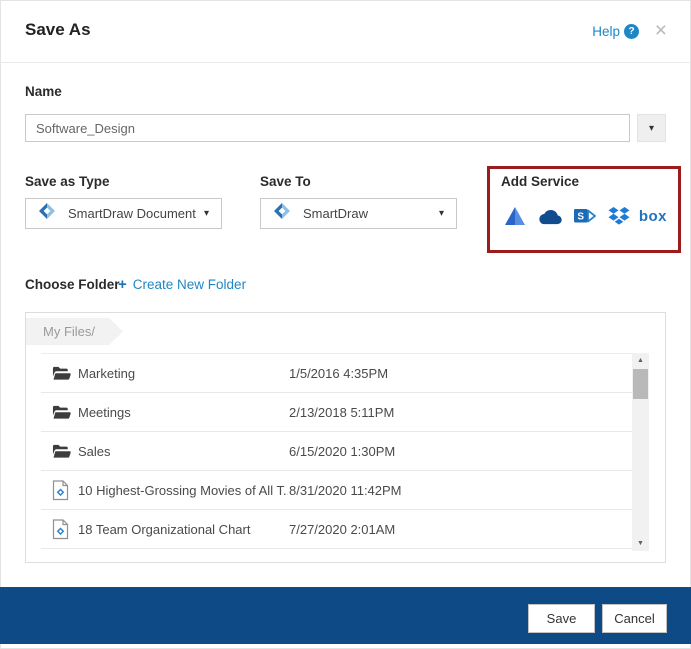  What do you see at coordinates (69, 331) in the screenshot?
I see `breadcrumb-label: My Files/` at bounding box center [69, 331].